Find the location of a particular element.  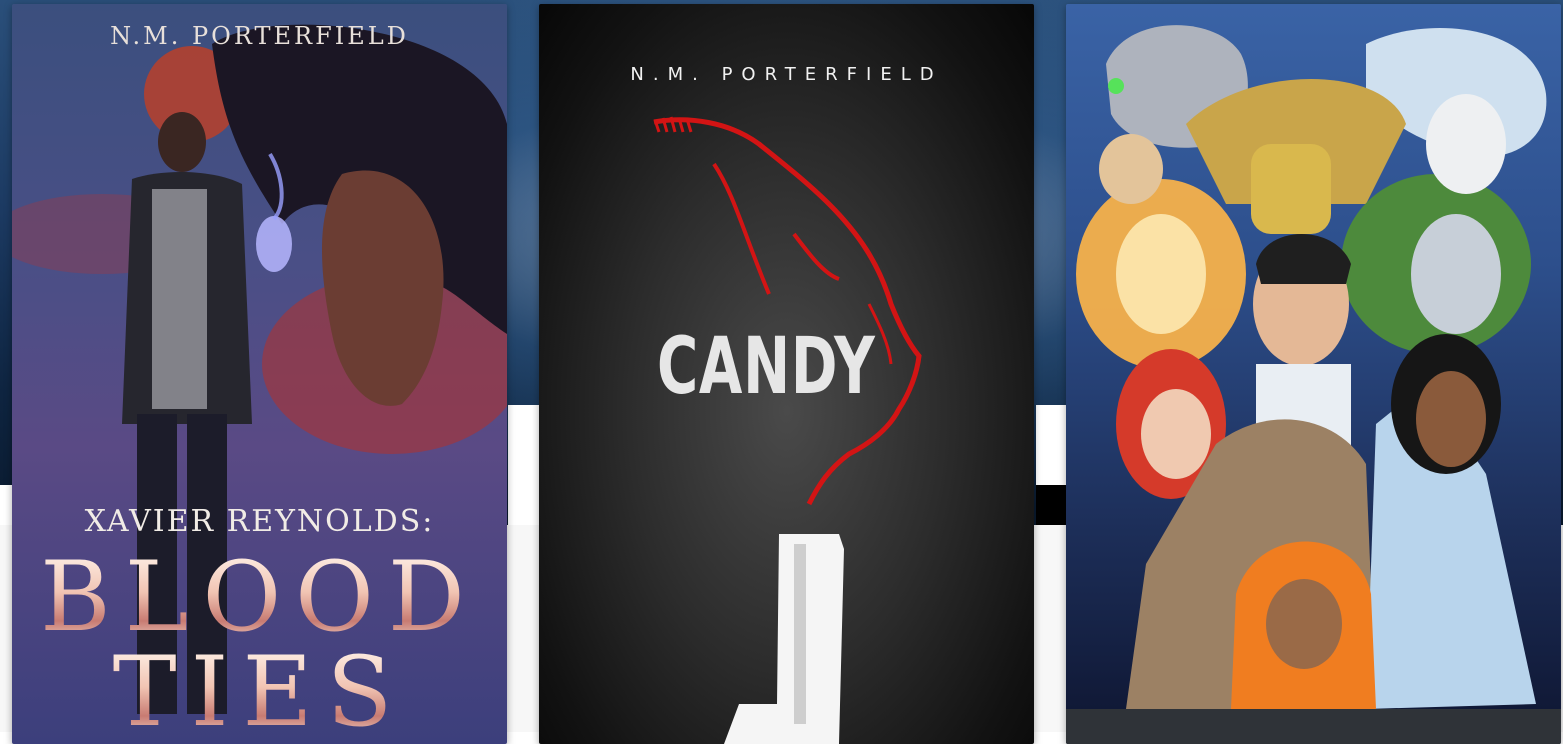

hero-edge is located at coordinates (6, 505).